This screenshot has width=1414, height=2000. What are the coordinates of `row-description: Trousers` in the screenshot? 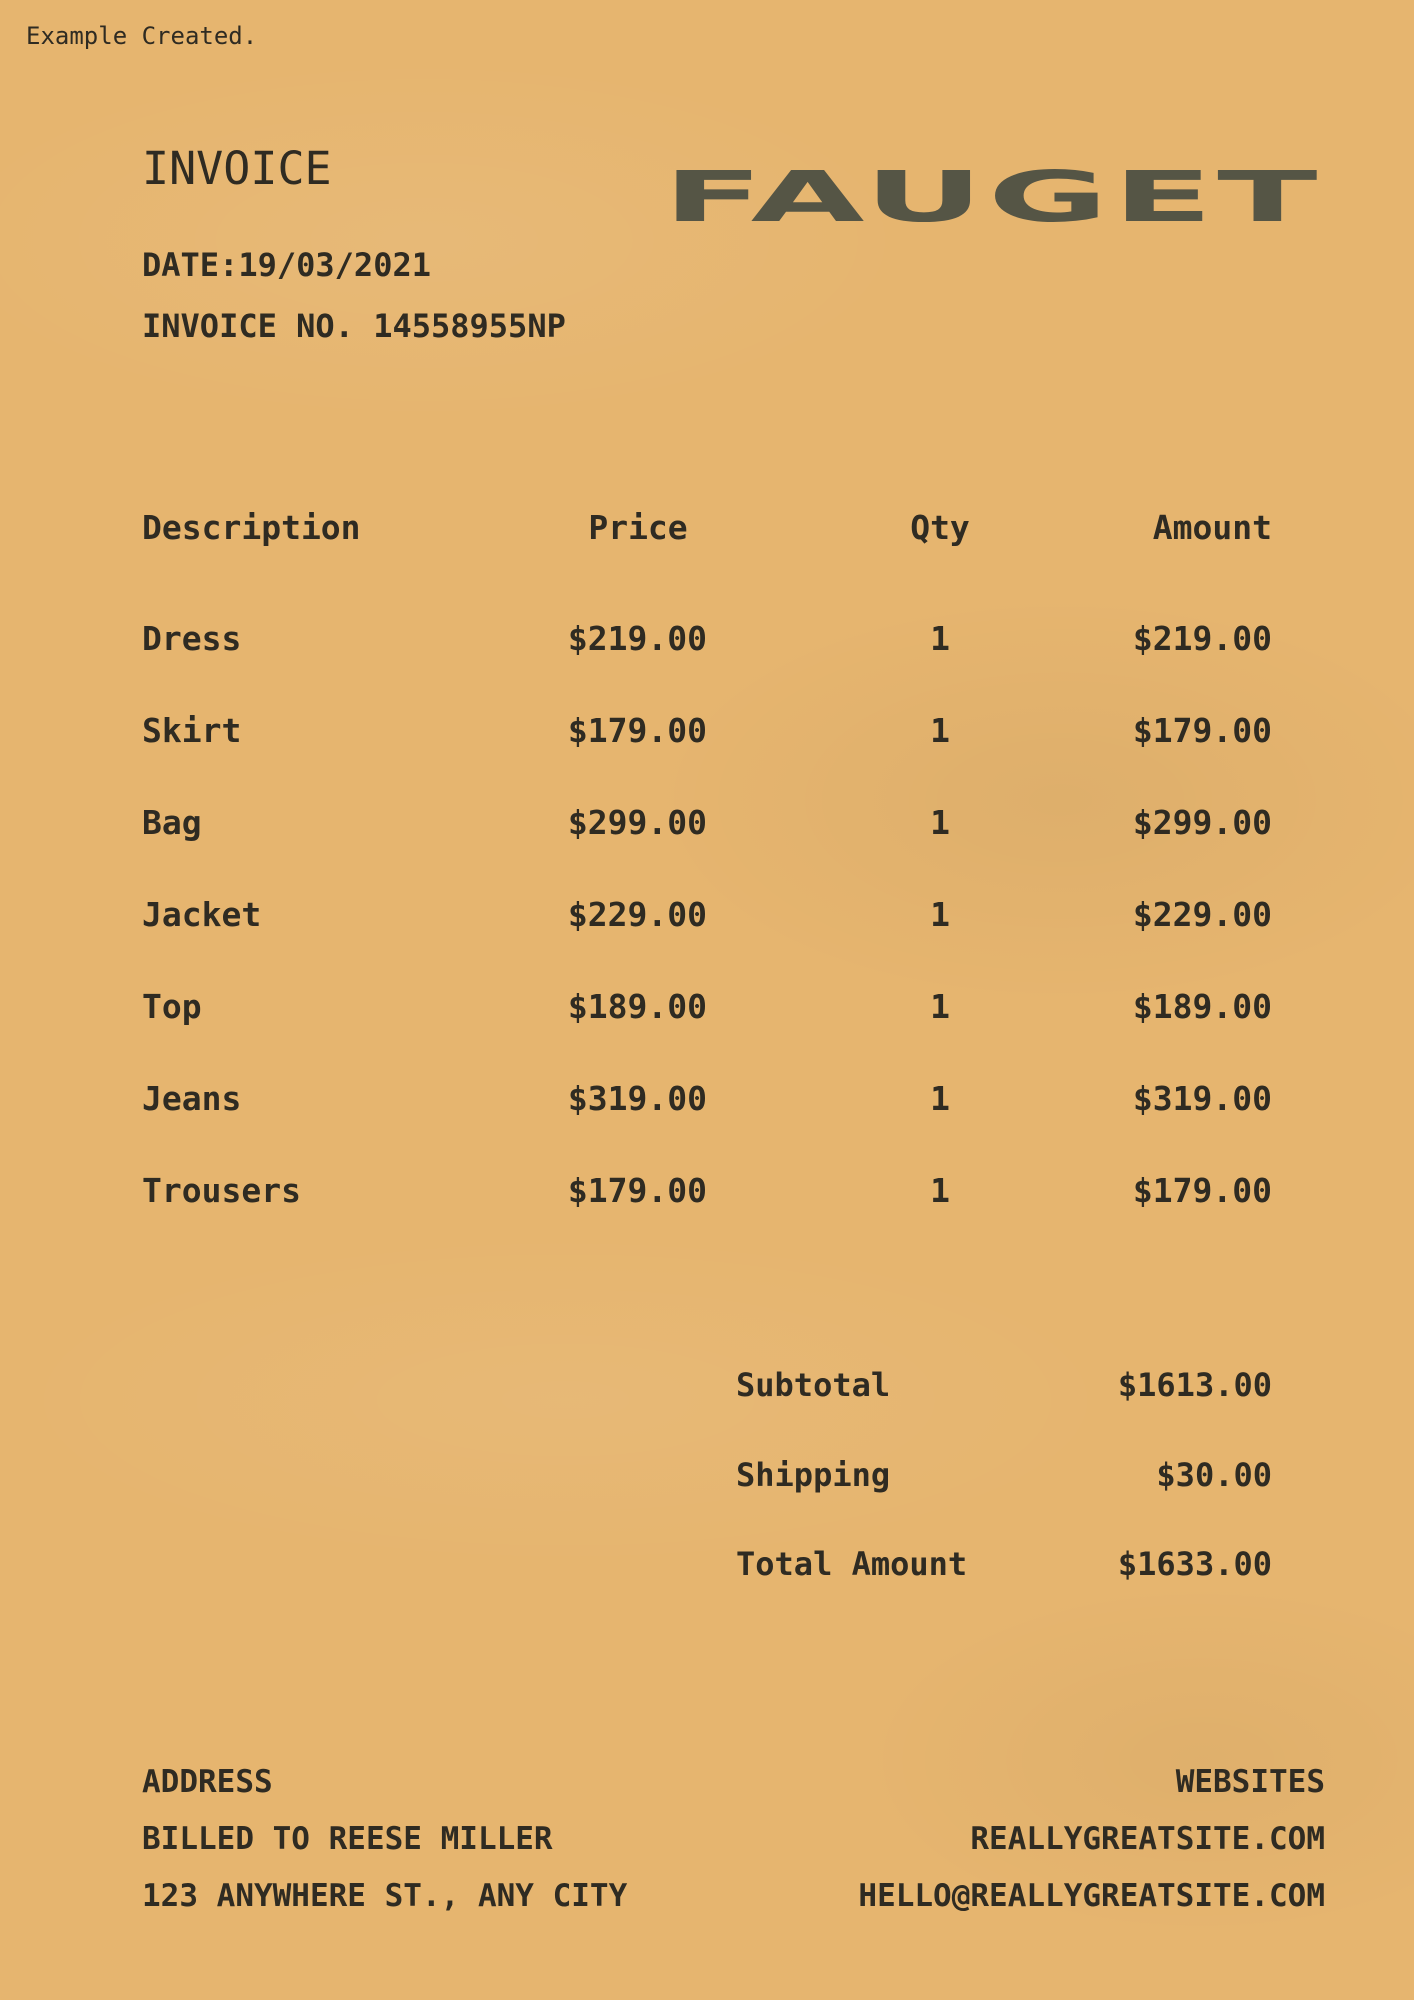 It's located at (221, 1190).